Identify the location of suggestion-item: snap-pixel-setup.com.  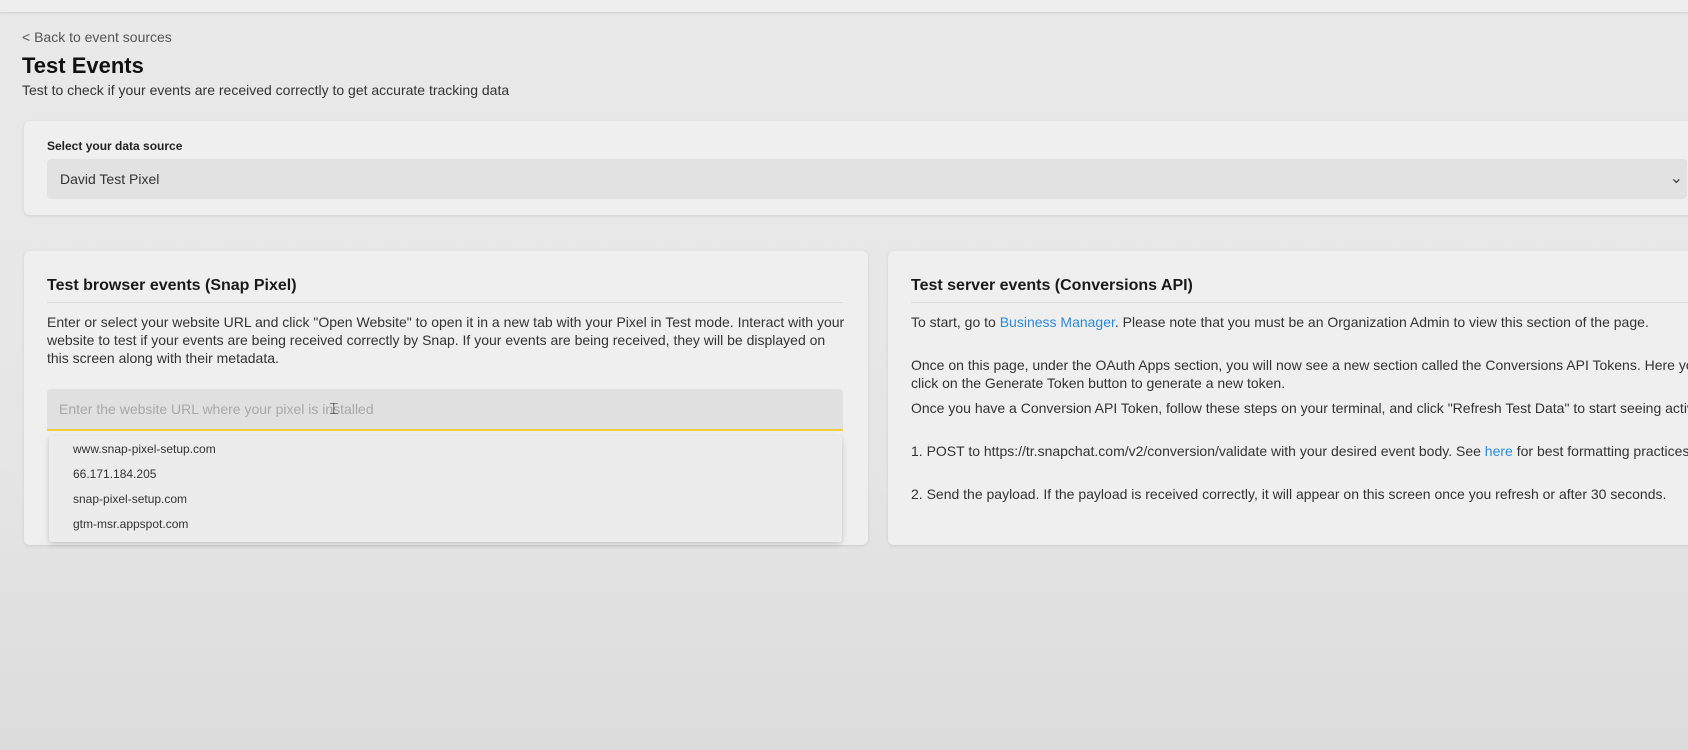
(445, 499).